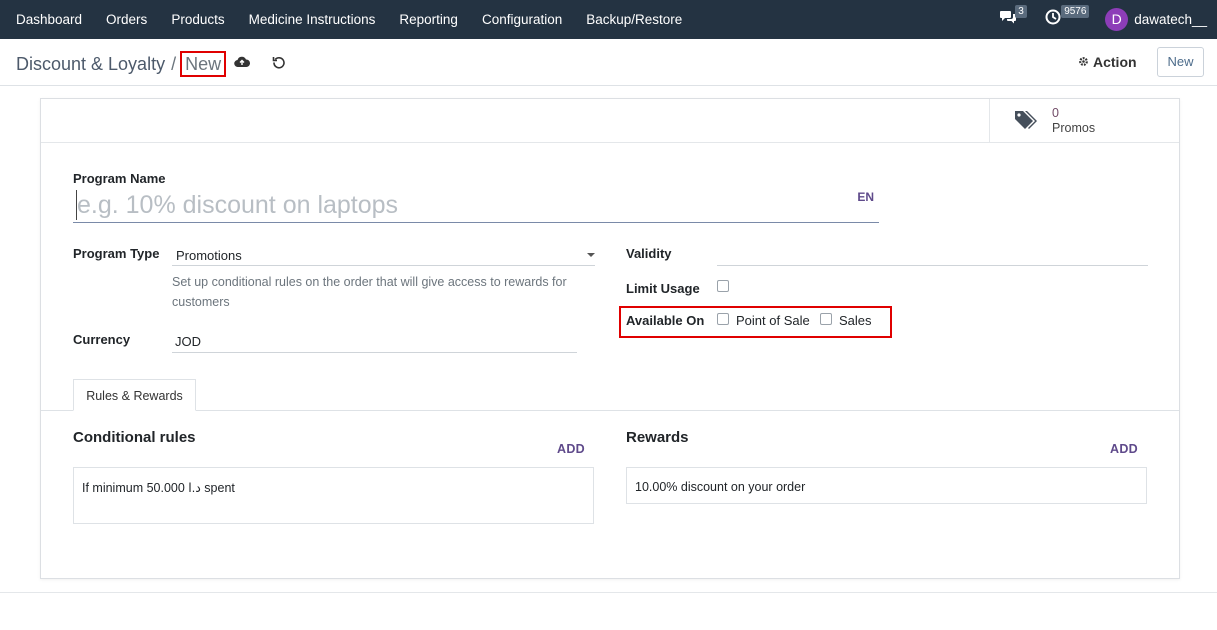 The height and width of the screenshot is (630, 1217). What do you see at coordinates (126, 19) in the screenshot?
I see `nav-orders: Orders` at bounding box center [126, 19].